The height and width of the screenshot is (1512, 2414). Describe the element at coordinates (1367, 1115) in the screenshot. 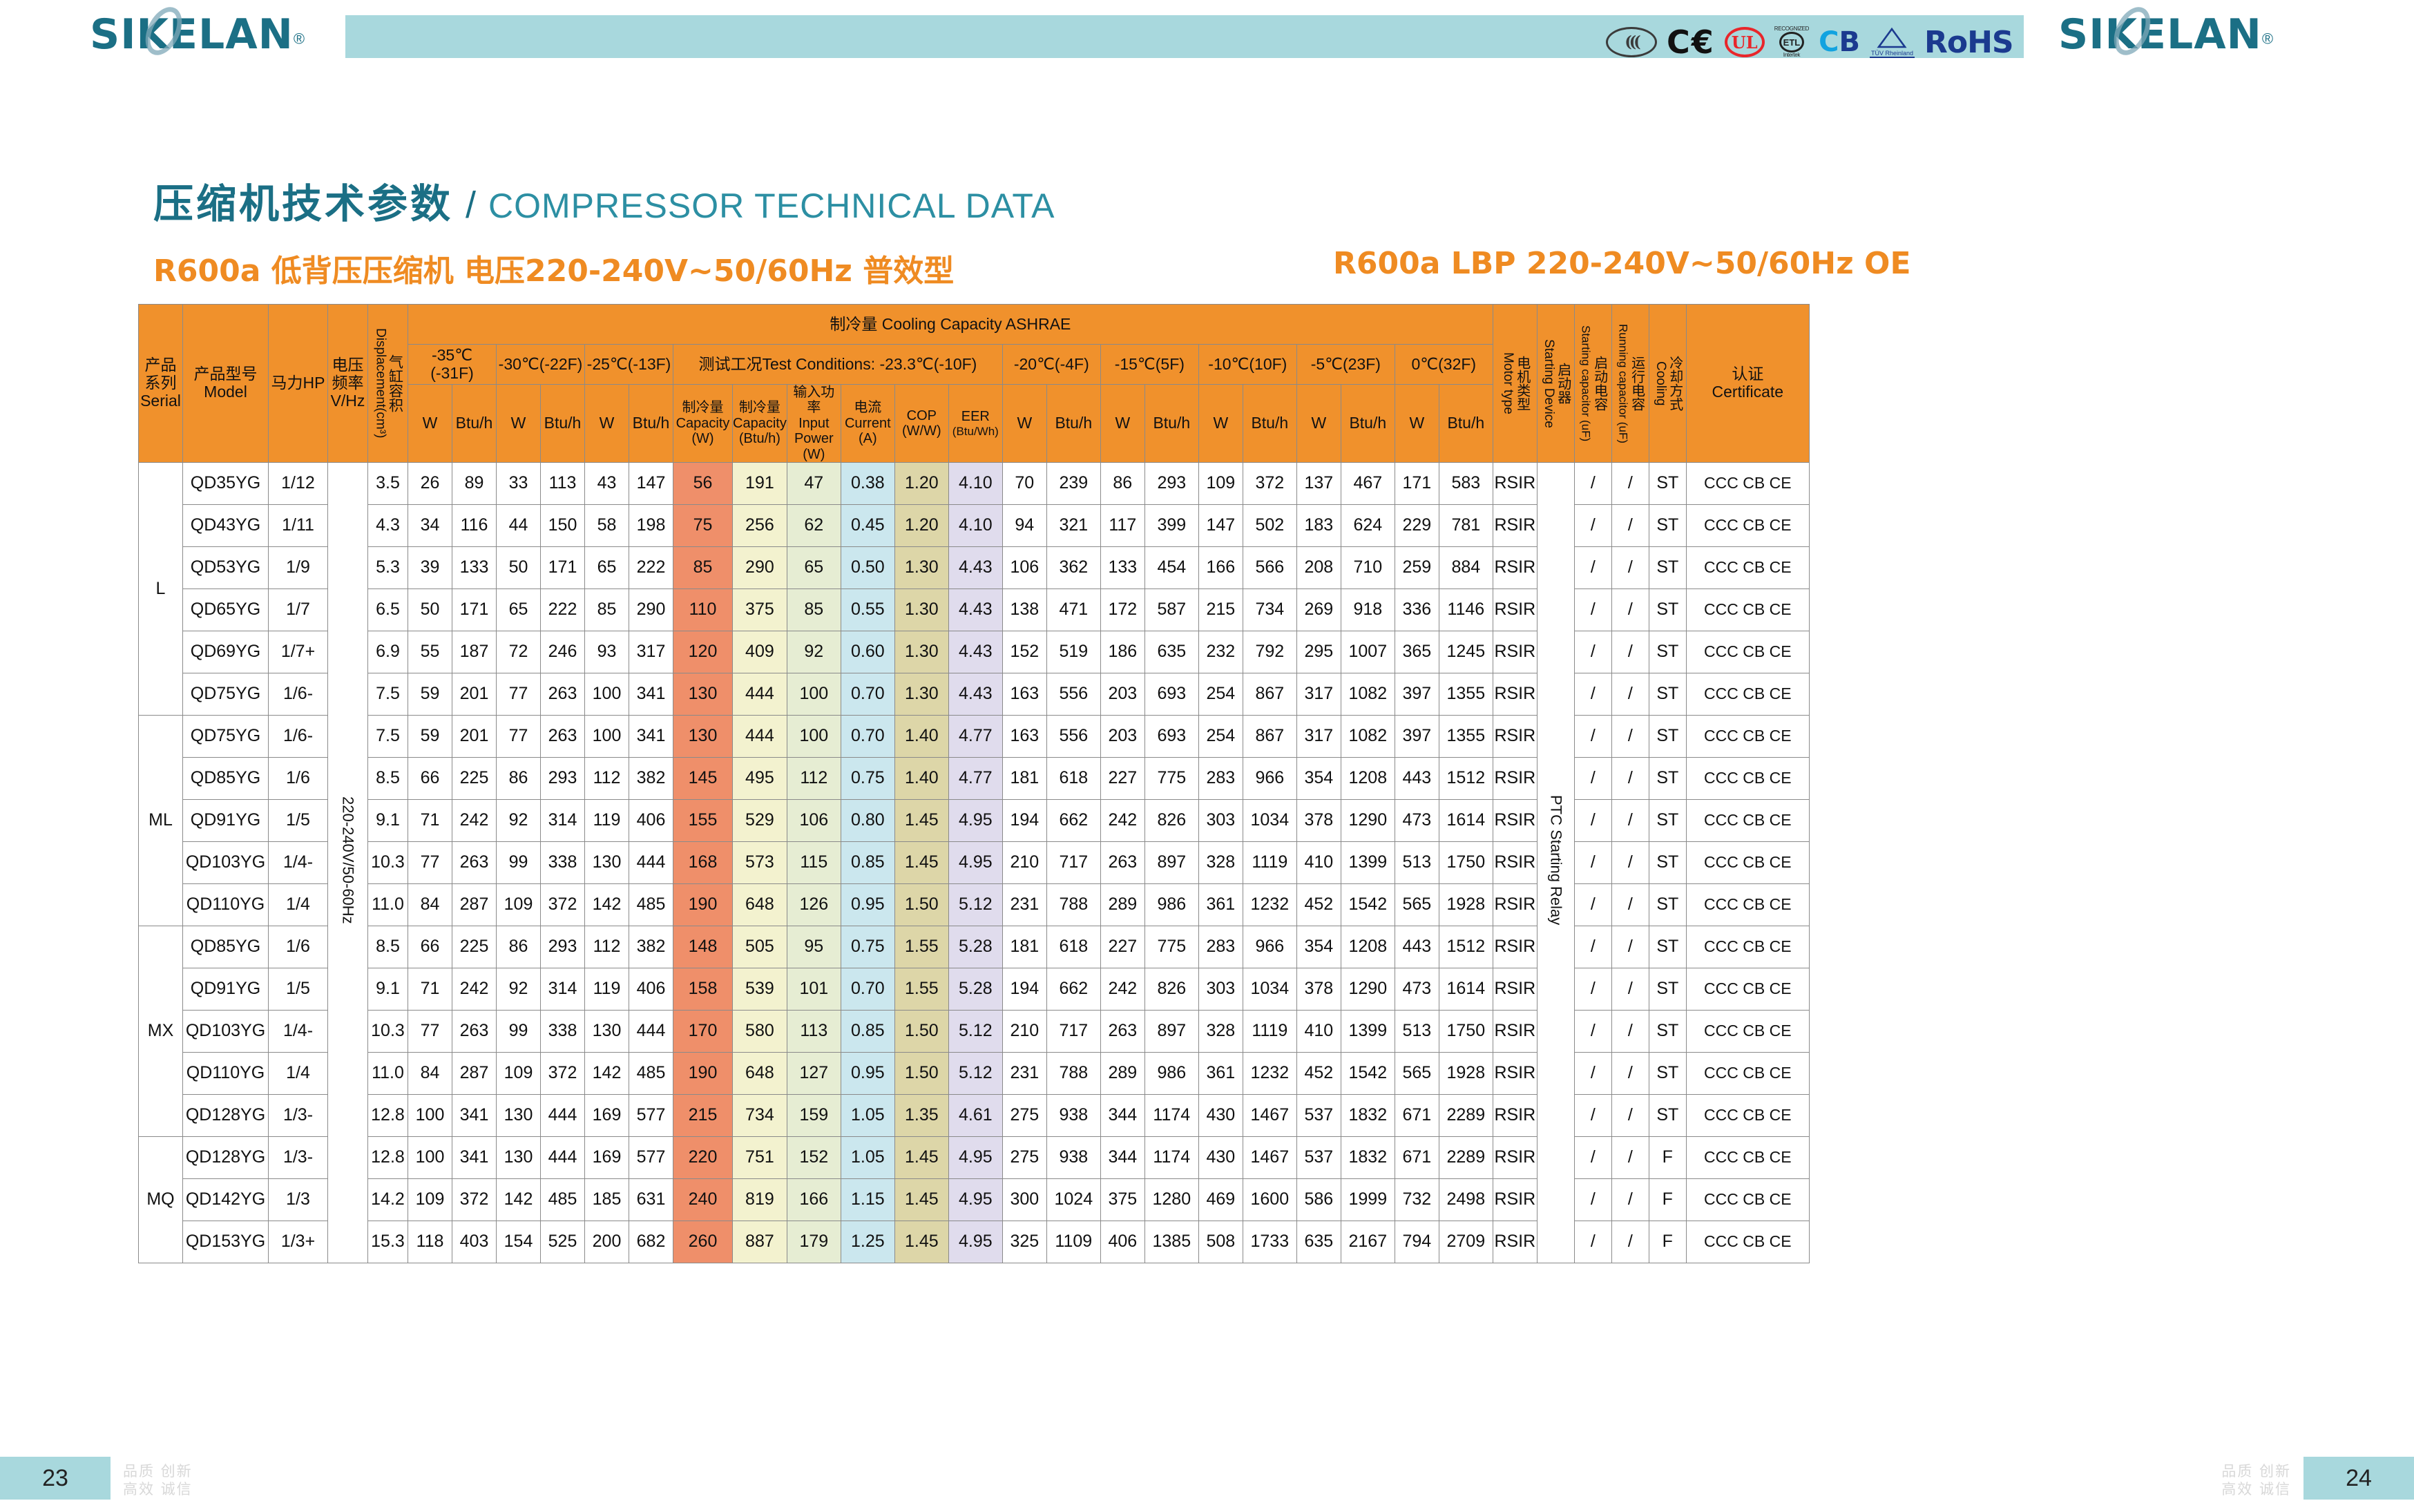

I see `cell-t5b: 1832` at that location.